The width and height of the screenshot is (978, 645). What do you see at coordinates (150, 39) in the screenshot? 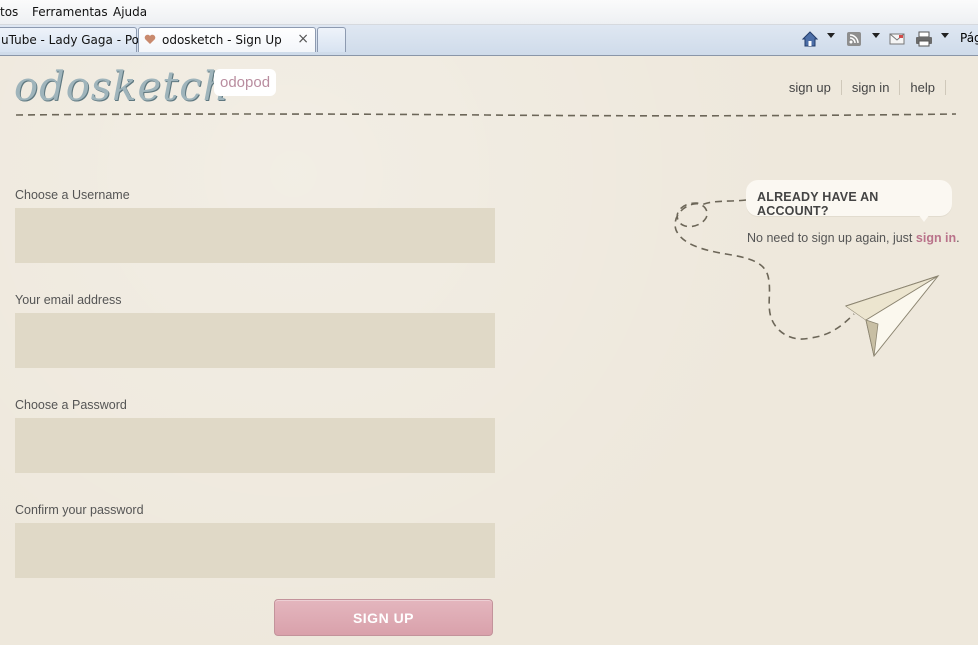
I see `heart-icon` at bounding box center [150, 39].